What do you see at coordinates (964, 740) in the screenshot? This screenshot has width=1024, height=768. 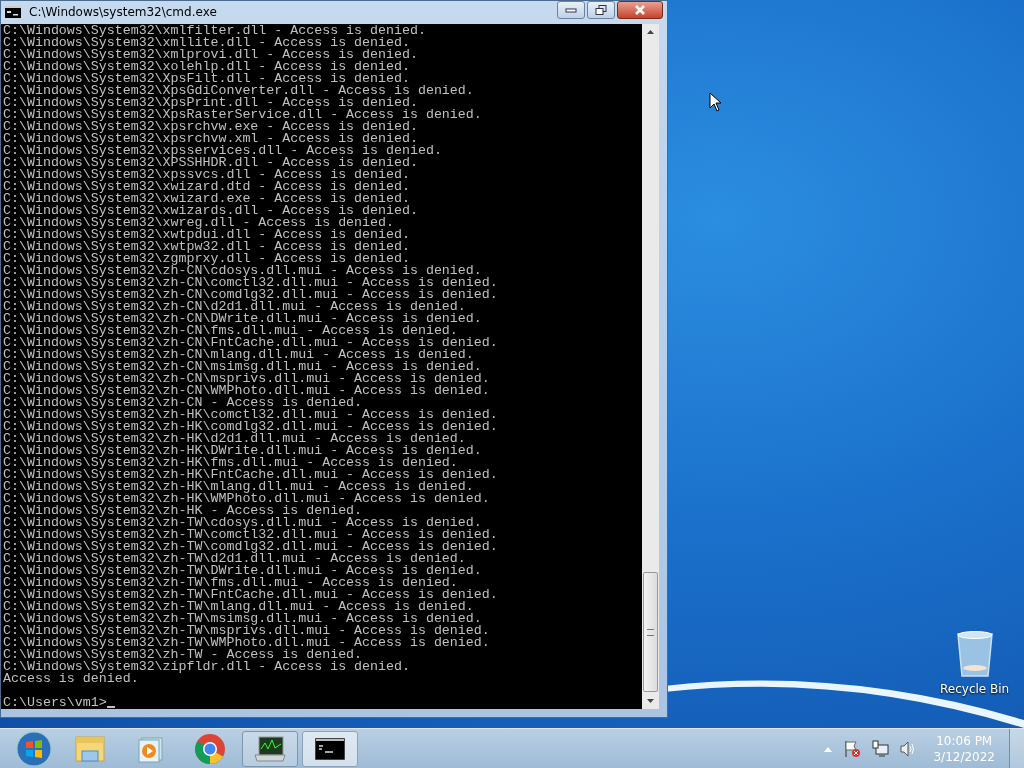 I see `clock-time: 10:06 PM` at bounding box center [964, 740].